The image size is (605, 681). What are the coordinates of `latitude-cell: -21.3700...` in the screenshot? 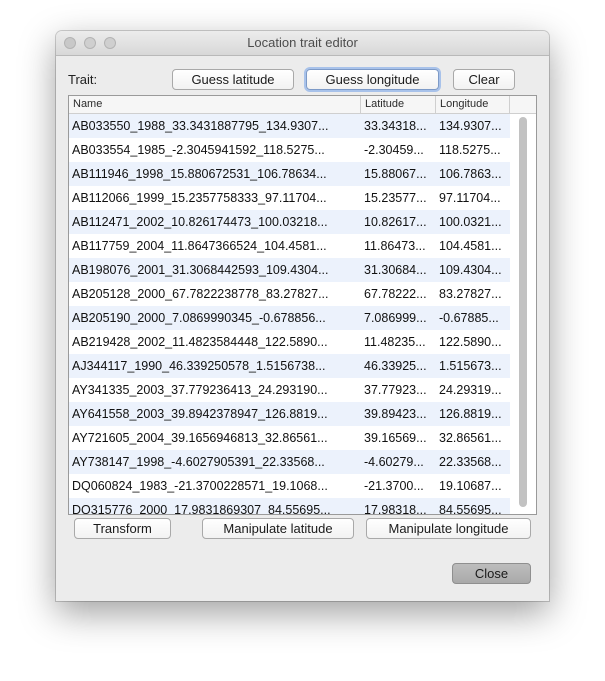 It's located at (398, 486).